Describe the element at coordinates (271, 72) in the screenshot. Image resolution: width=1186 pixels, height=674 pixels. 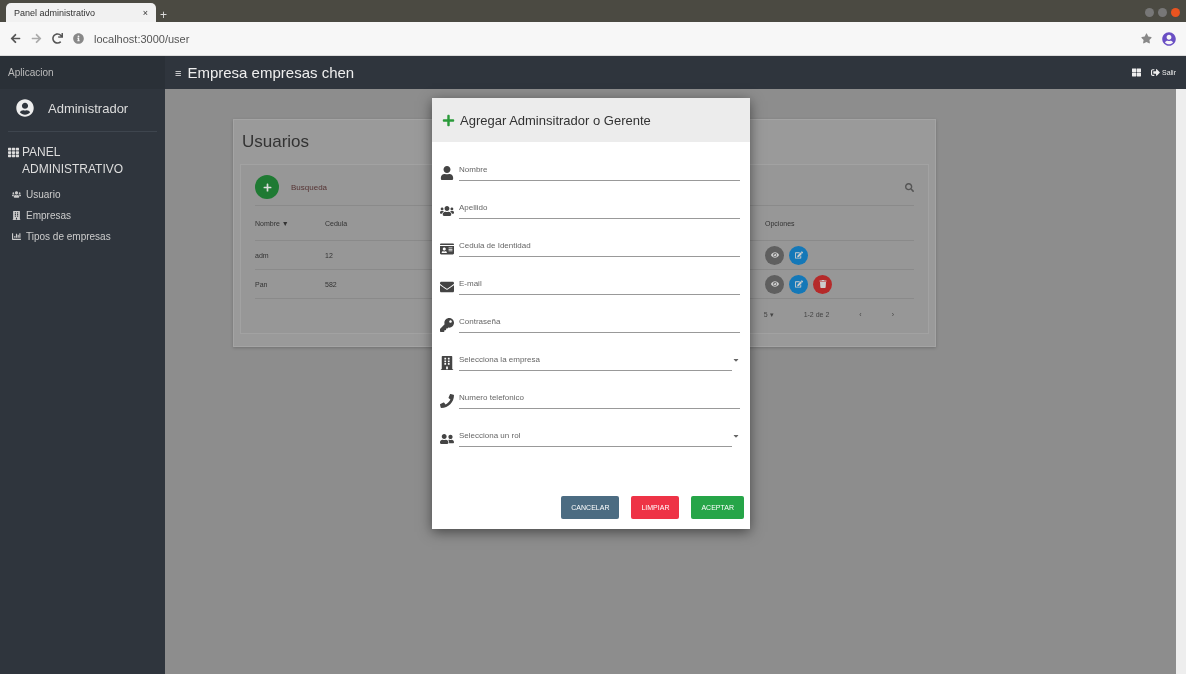
I see `page-title: Empresa empresas chen` at that location.